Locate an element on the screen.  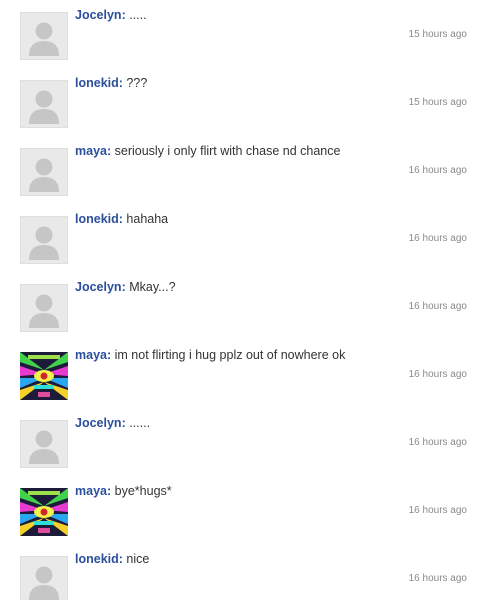
comment-line: Jocelyn: Mkay...? is located at coordinates (125, 287).